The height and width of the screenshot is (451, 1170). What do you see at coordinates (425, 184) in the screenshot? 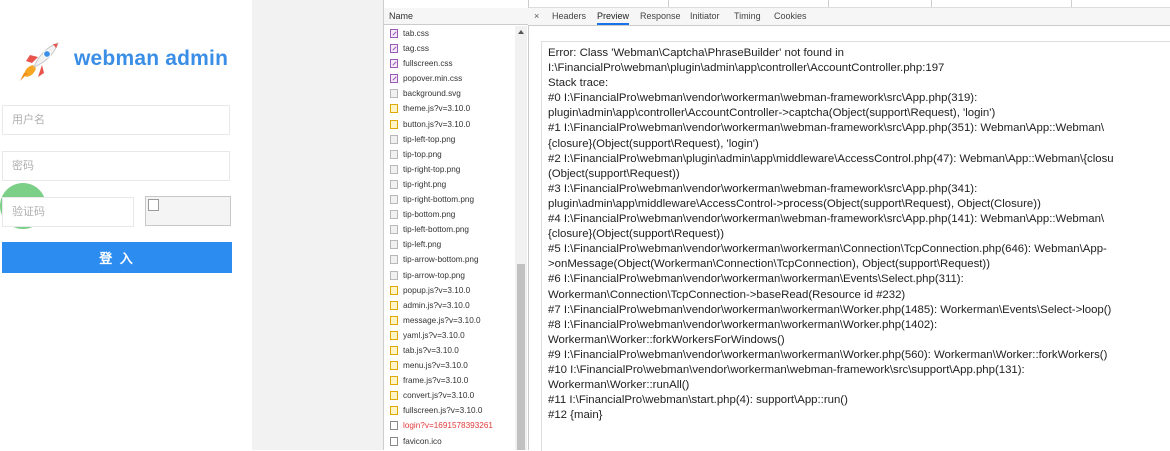
I see `request-name: tip-right.png` at bounding box center [425, 184].